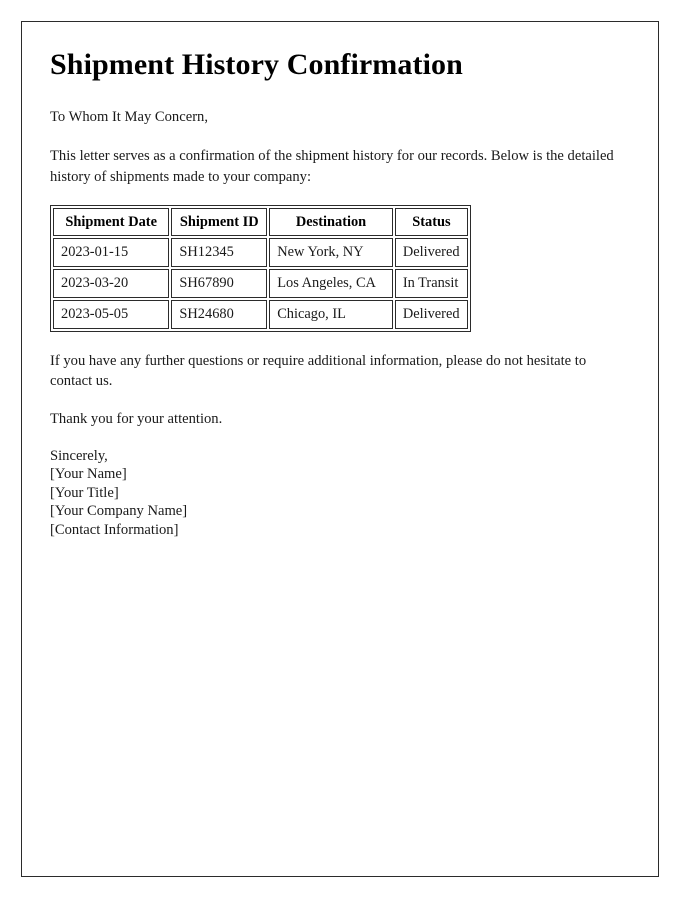 This screenshot has width=700, height=900. Describe the element at coordinates (114, 529) in the screenshot. I see `signature-line-contact: [Contact Information]` at that location.